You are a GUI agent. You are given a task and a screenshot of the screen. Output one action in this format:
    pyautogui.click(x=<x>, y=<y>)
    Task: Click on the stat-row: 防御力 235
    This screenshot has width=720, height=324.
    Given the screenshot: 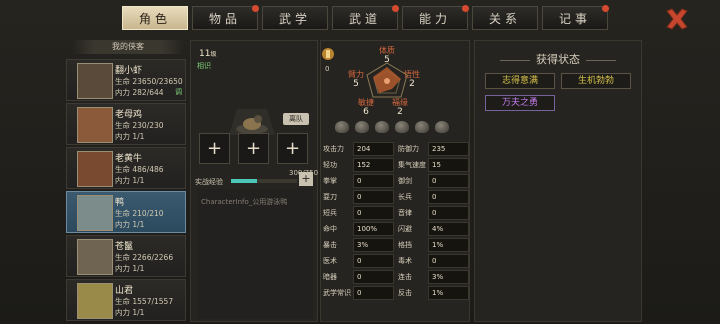 What is the action you would take?
    pyautogui.click(x=433, y=149)
    